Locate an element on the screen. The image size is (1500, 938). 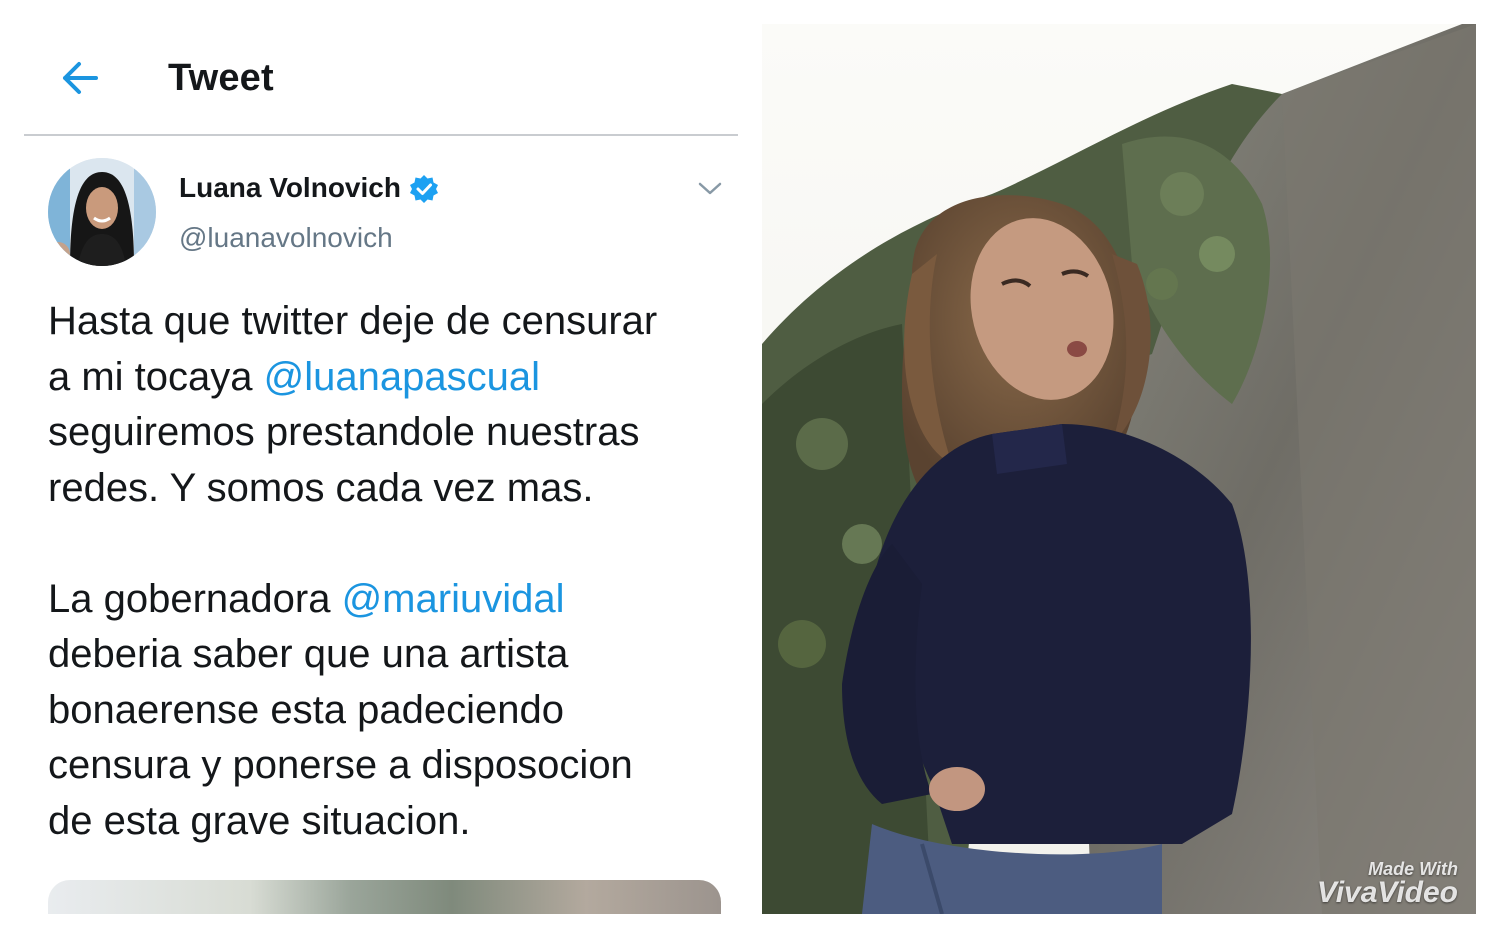
mention-link: @mariuvidal is located at coordinates (453, 599).